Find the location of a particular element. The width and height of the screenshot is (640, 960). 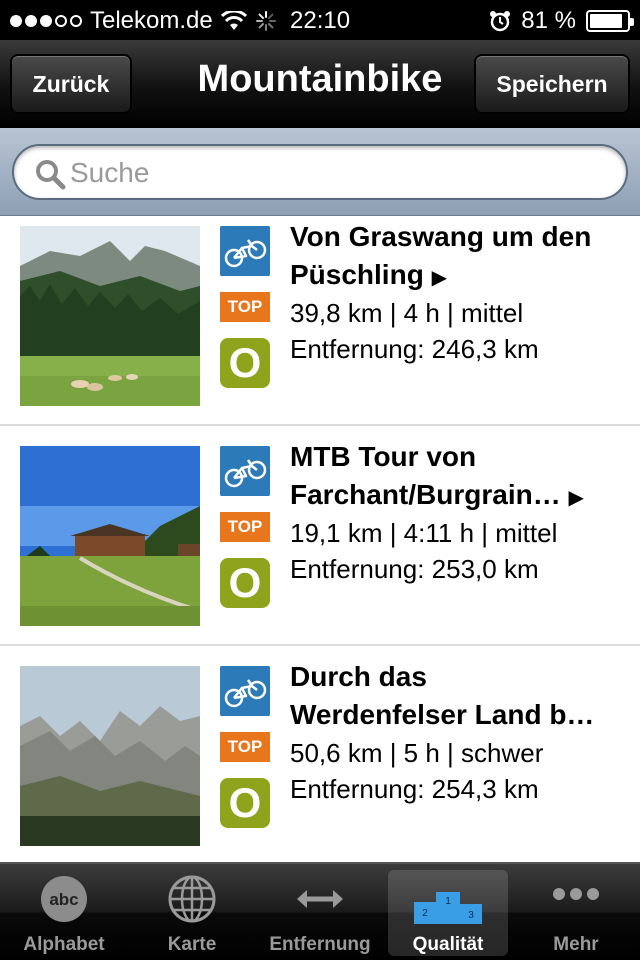

more-icon is located at coordinates (576, 894).